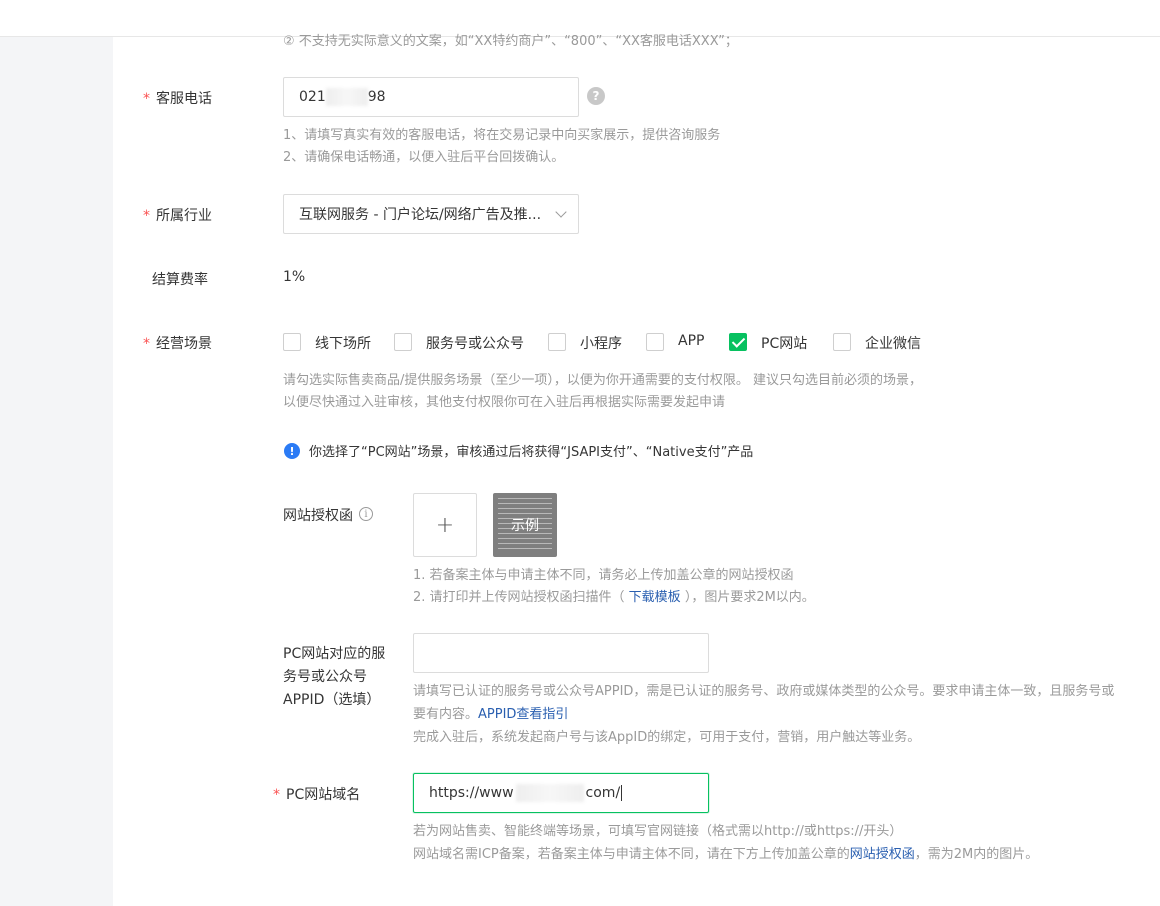 This screenshot has height=906, width=1160. What do you see at coordinates (622, 793) in the screenshot?
I see `text-caret` at bounding box center [622, 793].